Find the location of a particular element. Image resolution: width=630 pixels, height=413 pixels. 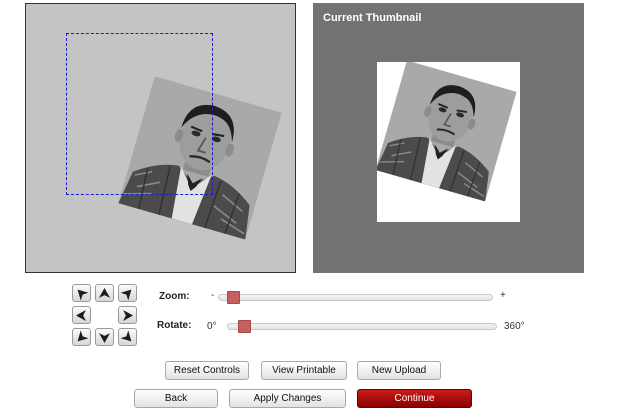

new-upload-button: New Upload is located at coordinates (399, 370).